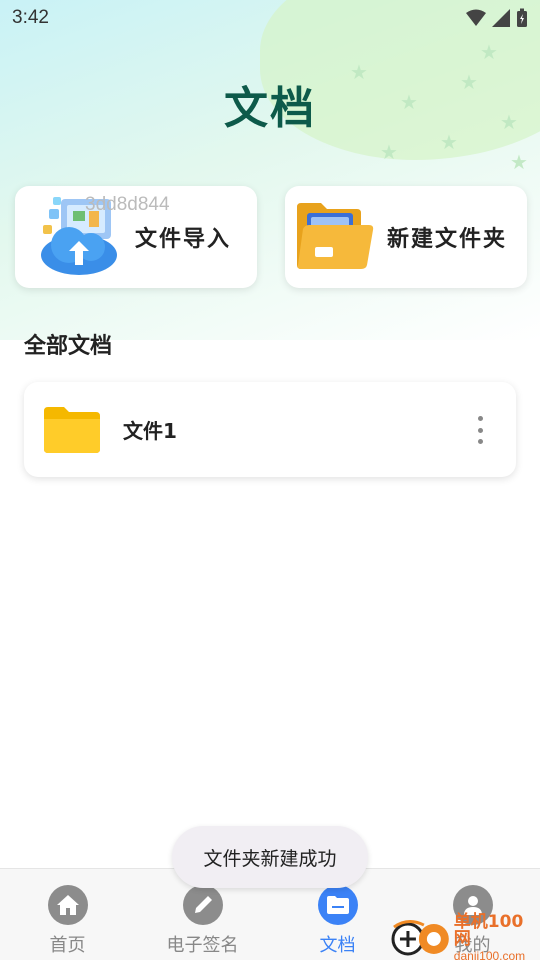  What do you see at coordinates (270, 108) in the screenshot?
I see `page-title: 文档` at bounding box center [270, 108].